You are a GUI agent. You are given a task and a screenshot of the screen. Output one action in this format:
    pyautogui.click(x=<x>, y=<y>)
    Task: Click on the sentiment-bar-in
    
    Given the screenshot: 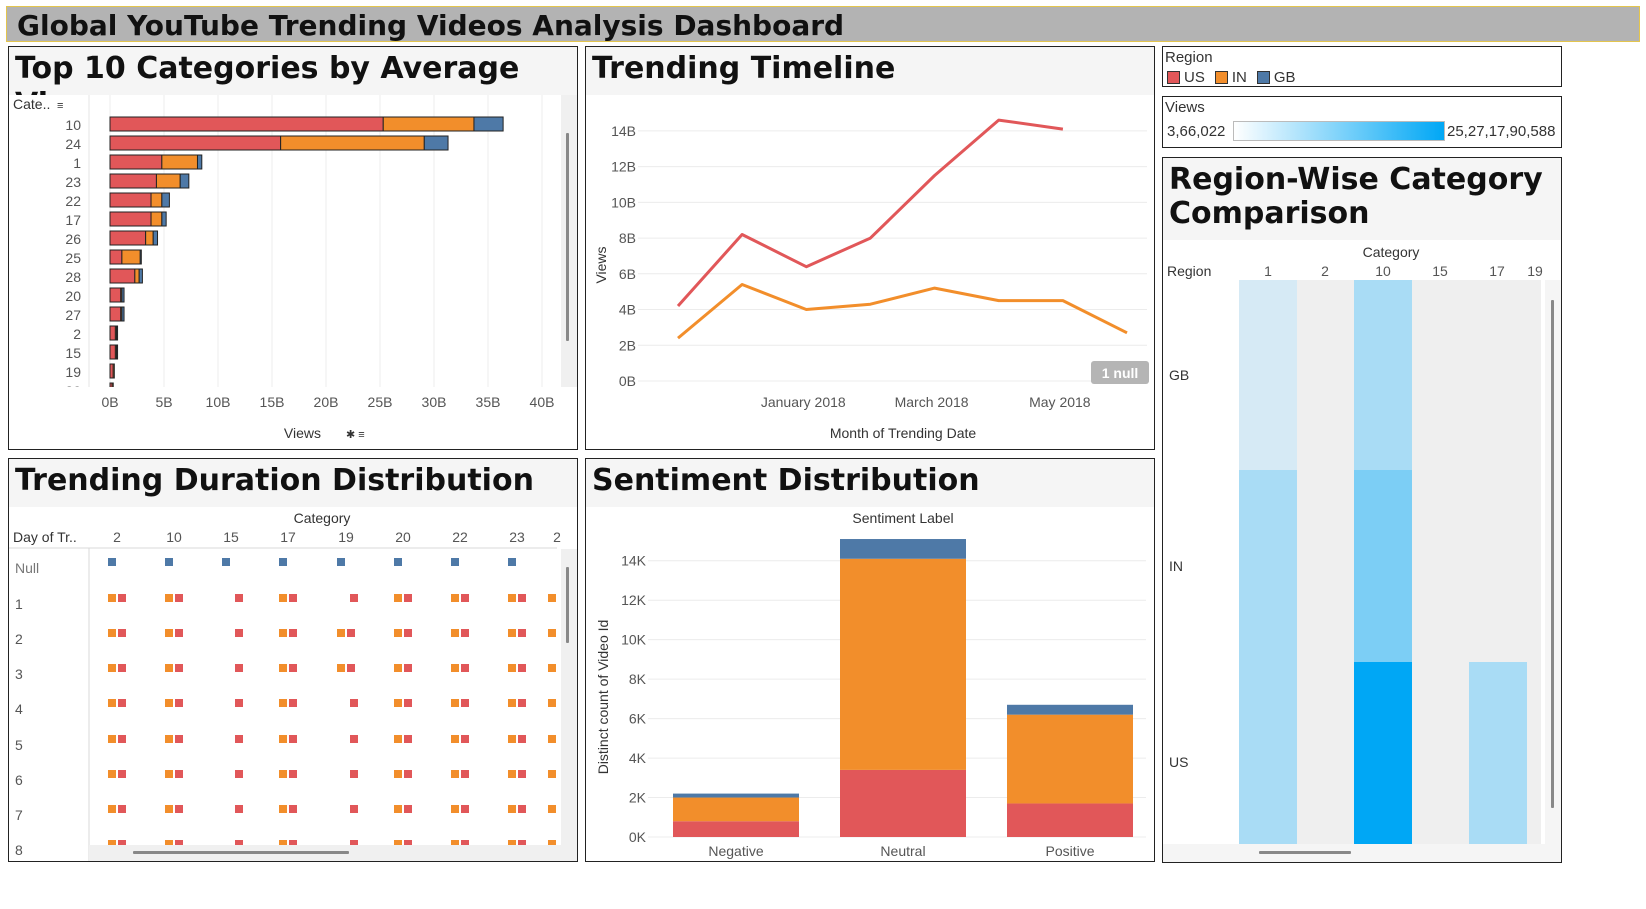 What is the action you would take?
    pyautogui.click(x=903, y=664)
    